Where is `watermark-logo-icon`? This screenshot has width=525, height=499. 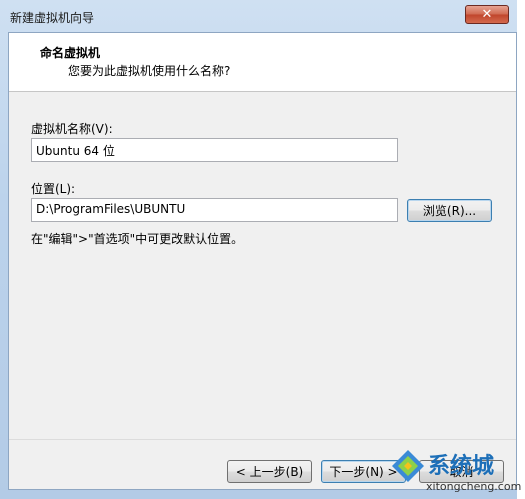
watermark-logo-icon is located at coordinates (408, 466).